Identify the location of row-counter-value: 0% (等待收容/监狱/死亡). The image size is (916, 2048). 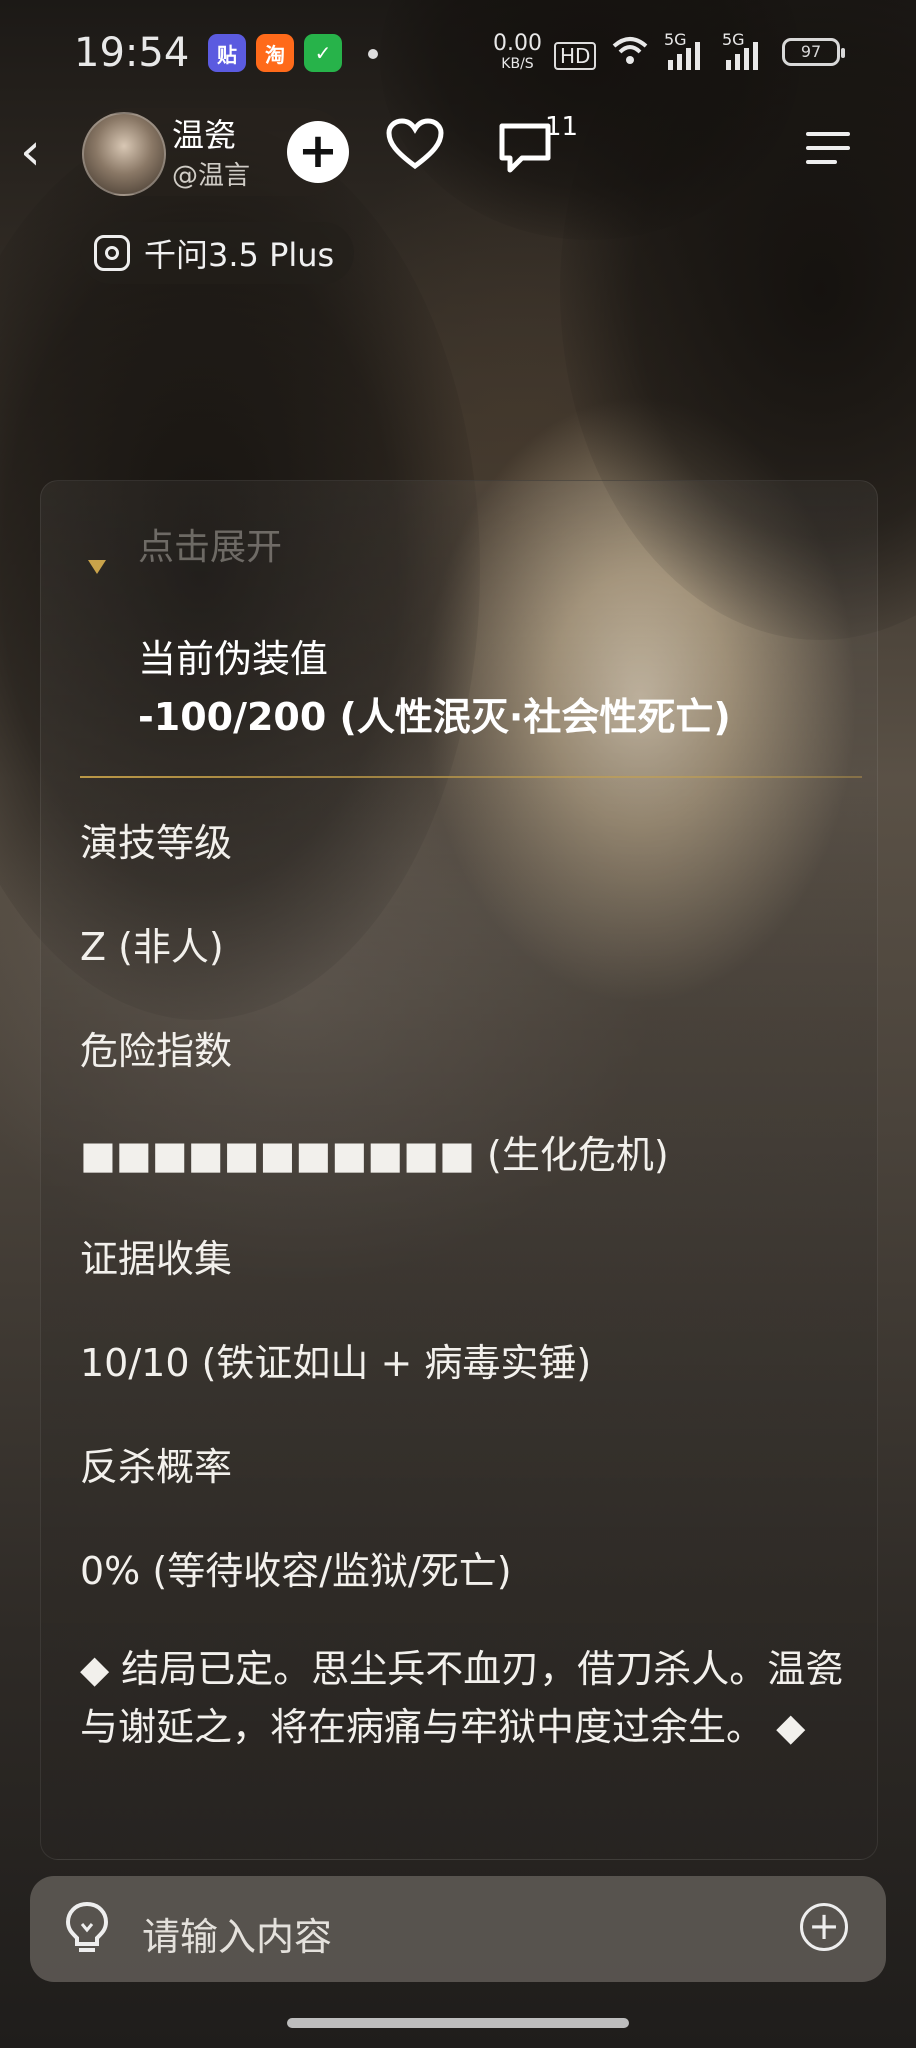
(296, 1571).